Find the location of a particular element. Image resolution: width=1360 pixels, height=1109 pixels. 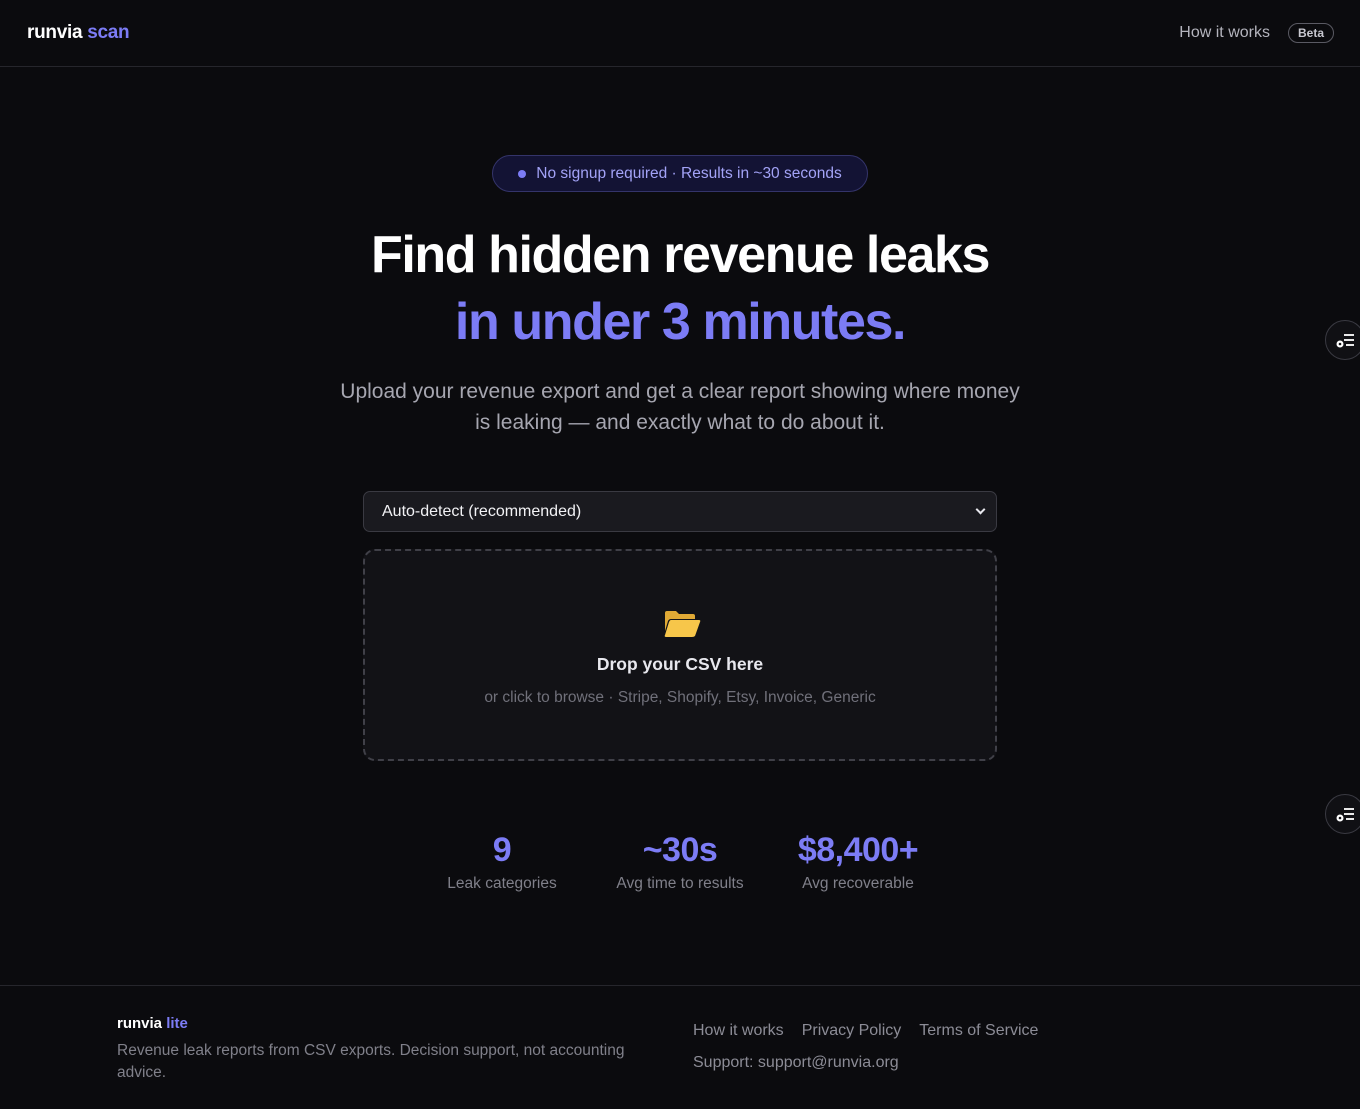

platform-select-value: Auto-detect (recommended) is located at coordinates (482, 511).